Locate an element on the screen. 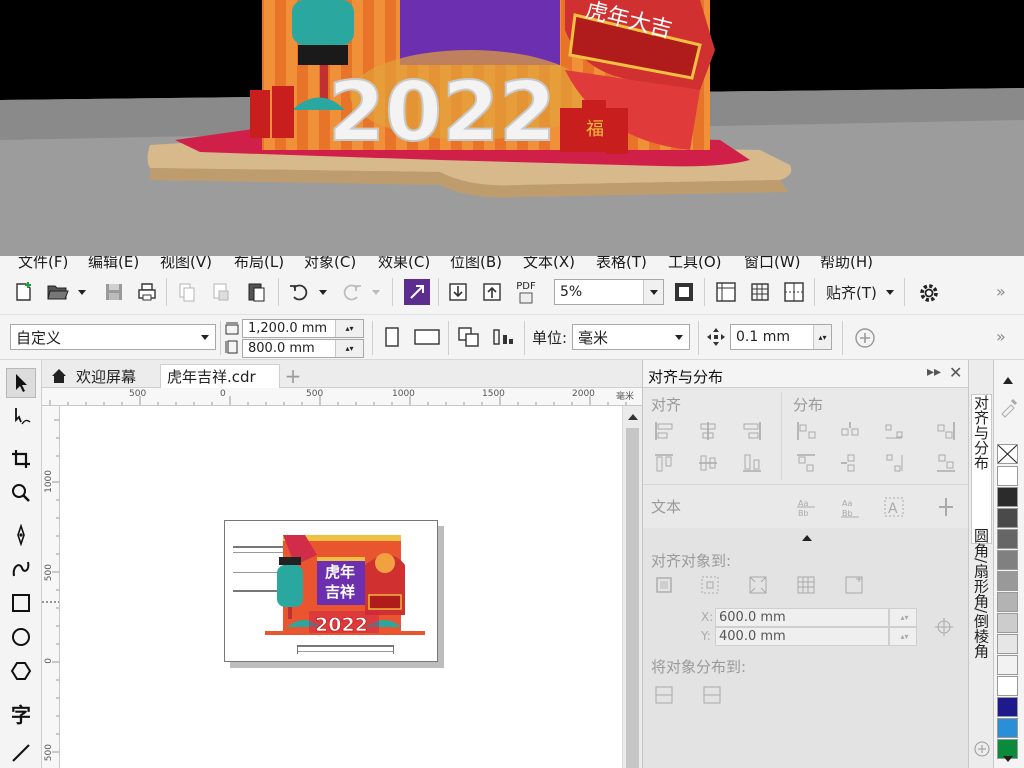  align-to-page-edge-icon is located at coordinates (710, 585).